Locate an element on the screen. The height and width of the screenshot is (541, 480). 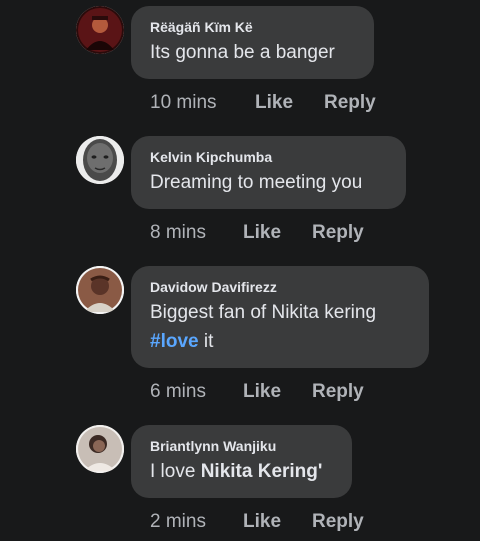
comment-actions: 6 mins Like Reply is located at coordinates (257, 392).